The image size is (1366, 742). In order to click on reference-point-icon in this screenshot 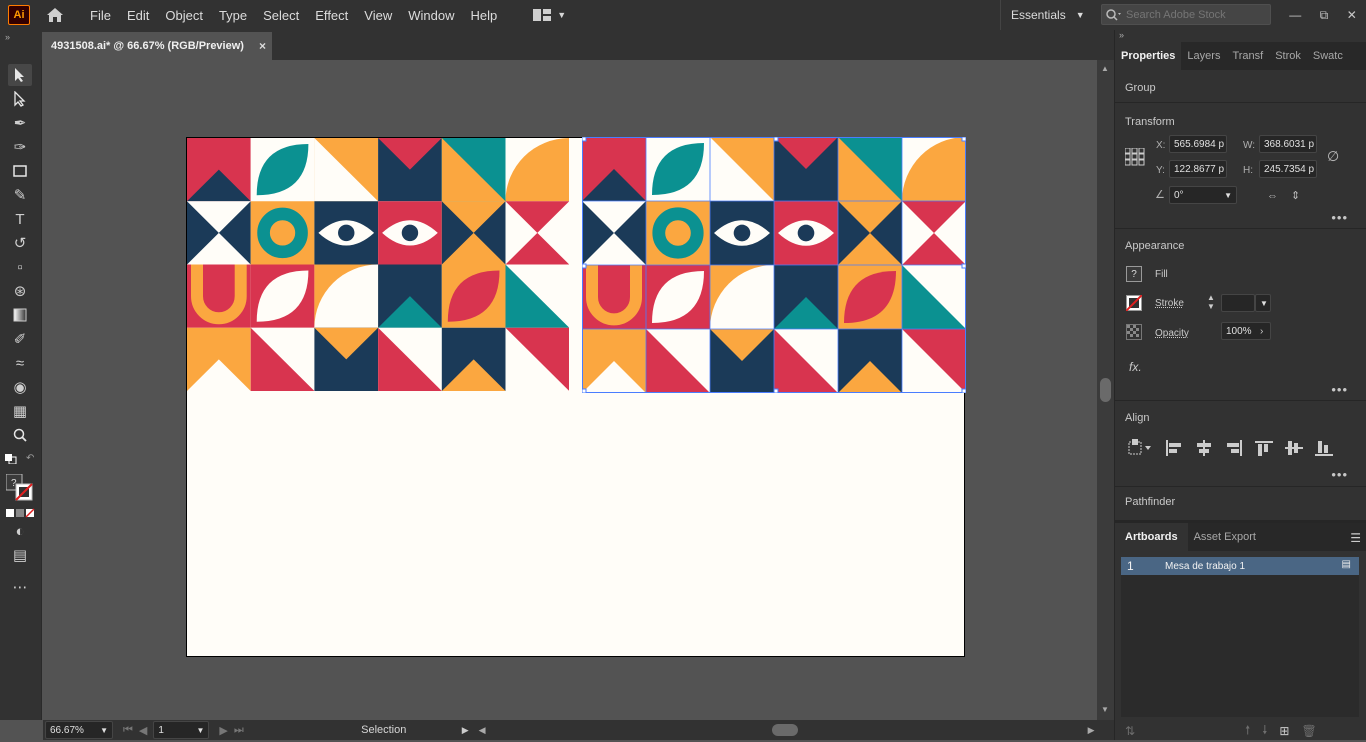, I will do `click(1134, 158)`.